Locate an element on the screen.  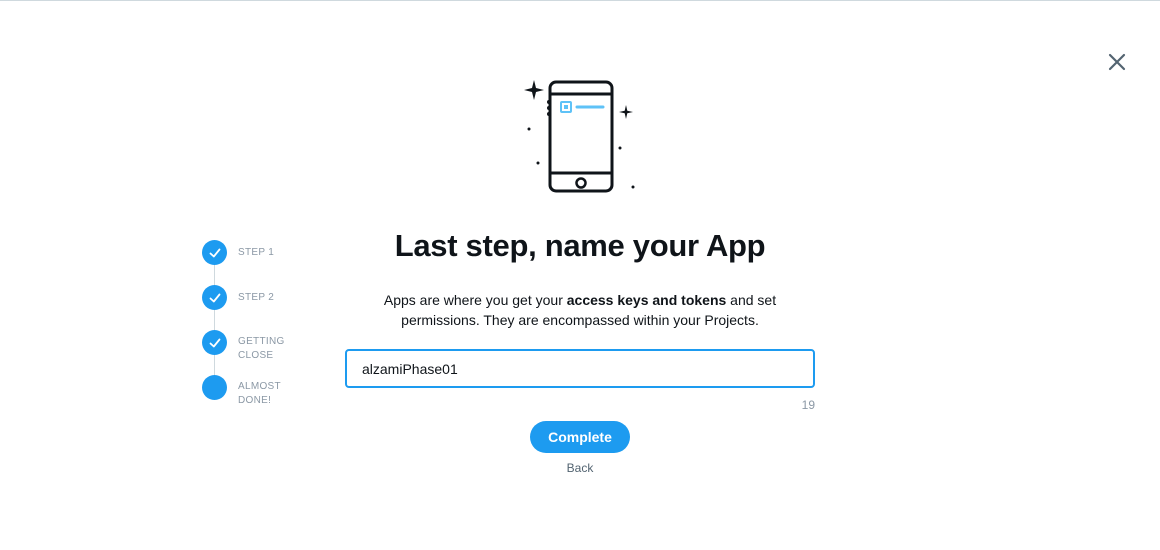
step-current-indicator is located at coordinates (214, 387).